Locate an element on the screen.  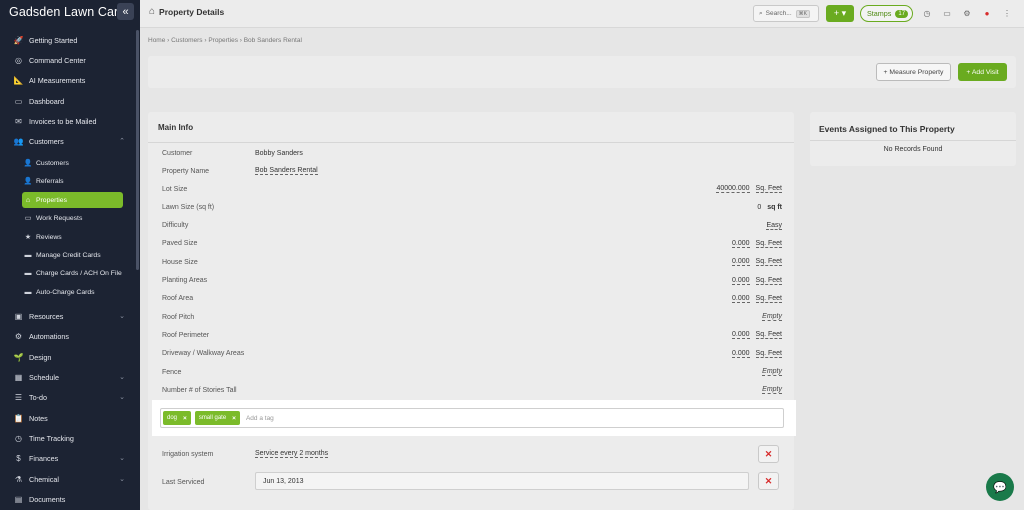
sidebar-item-dashboard: ▭ Dashboard is located at coordinates (70, 101).